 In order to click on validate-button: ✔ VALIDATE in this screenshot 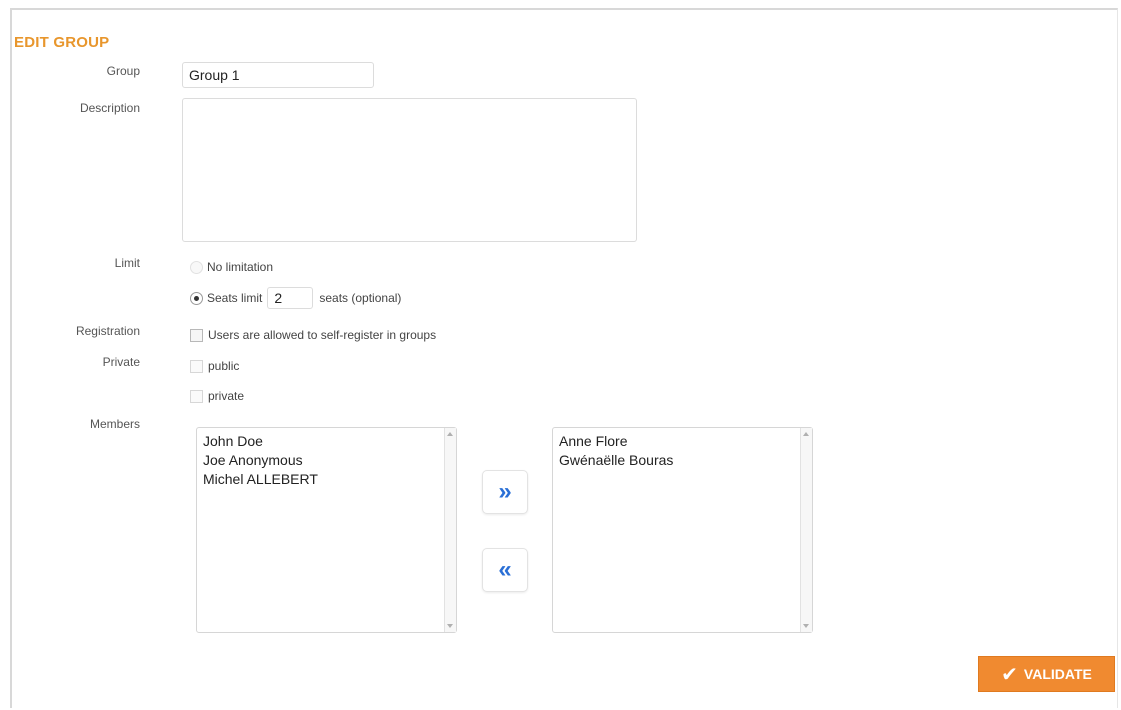, I will do `click(1046, 674)`.